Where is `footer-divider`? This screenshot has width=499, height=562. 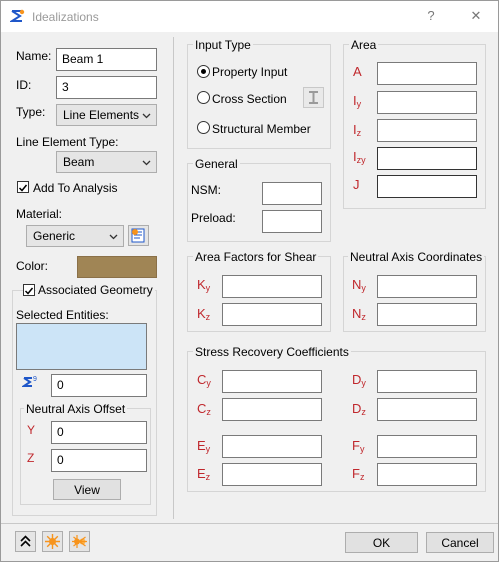 footer-divider is located at coordinates (249, 523).